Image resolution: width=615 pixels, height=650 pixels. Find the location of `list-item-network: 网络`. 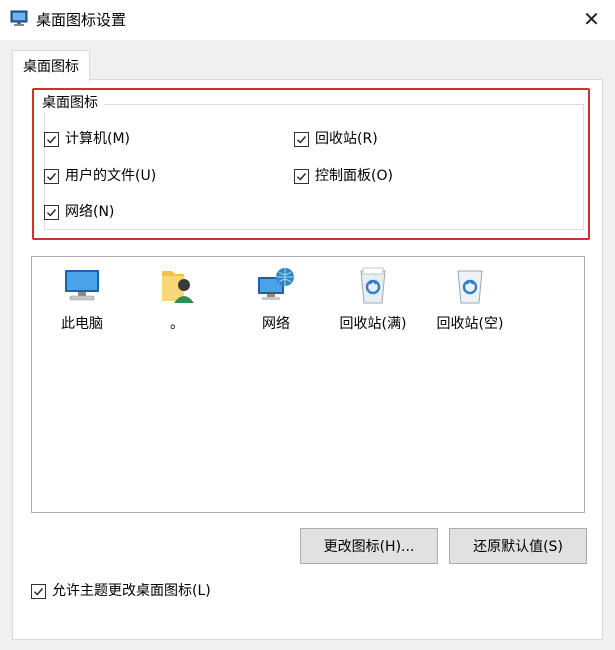

list-item-network: 网络 is located at coordinates (276, 299).